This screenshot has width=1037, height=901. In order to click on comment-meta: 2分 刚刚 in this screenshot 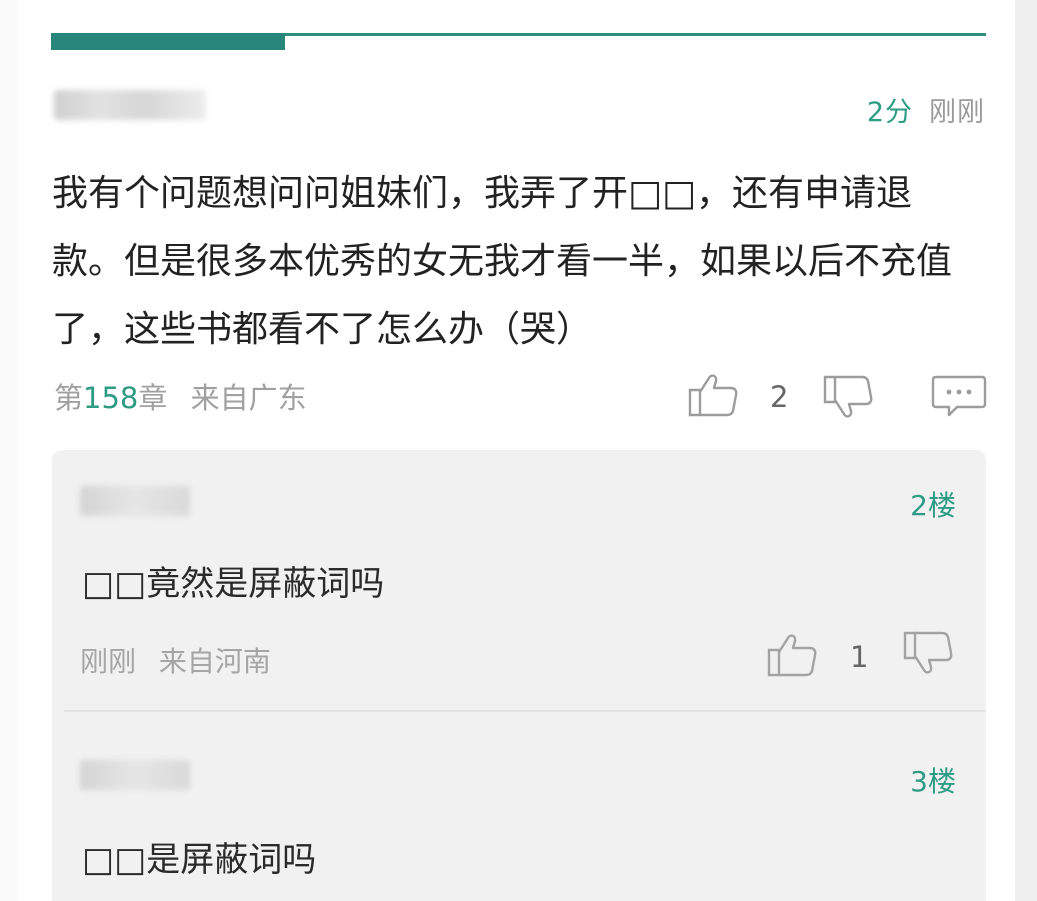, I will do `click(926, 109)`.